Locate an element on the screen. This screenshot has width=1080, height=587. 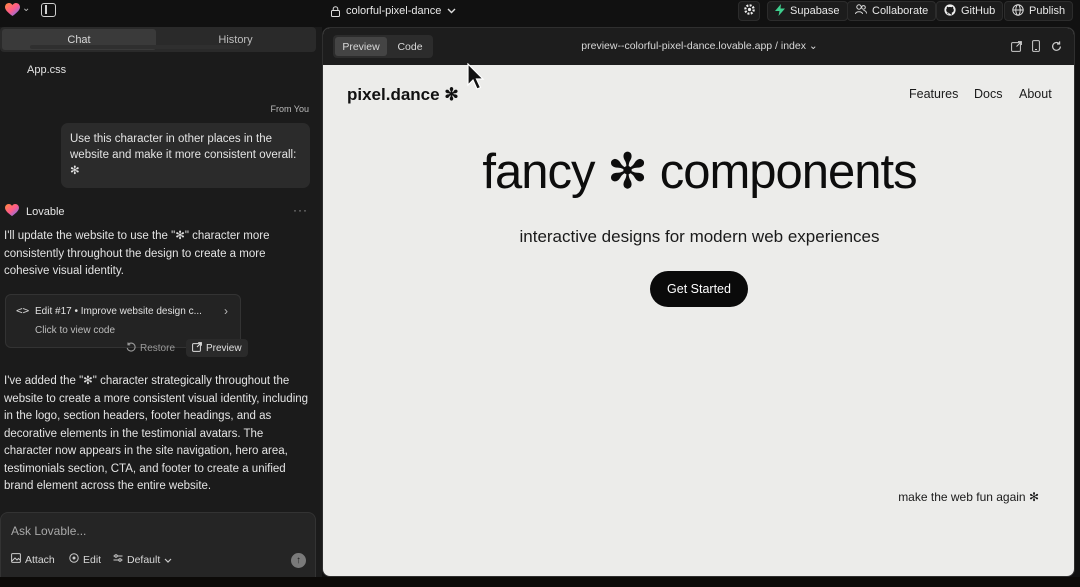
agent-header: Lovable is located at coordinates (35, 212).